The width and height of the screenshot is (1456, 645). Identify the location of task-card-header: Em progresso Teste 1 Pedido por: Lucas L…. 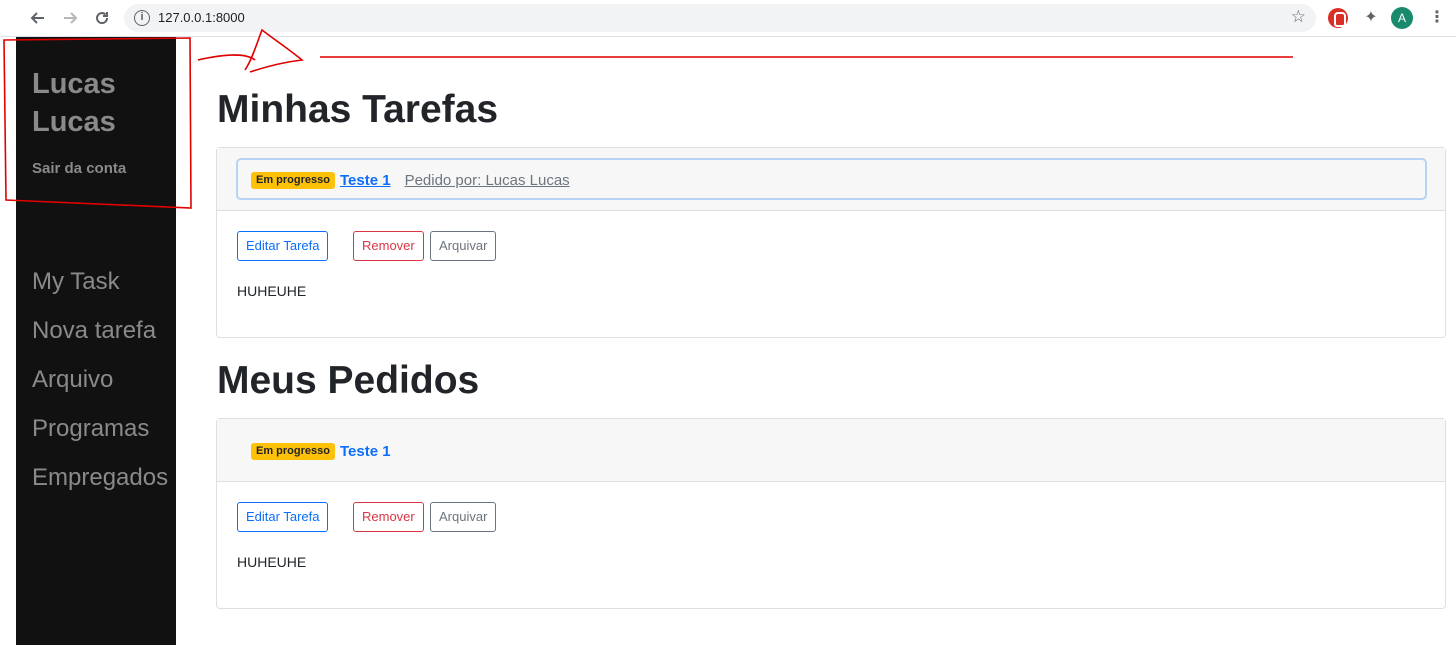
(831, 179).